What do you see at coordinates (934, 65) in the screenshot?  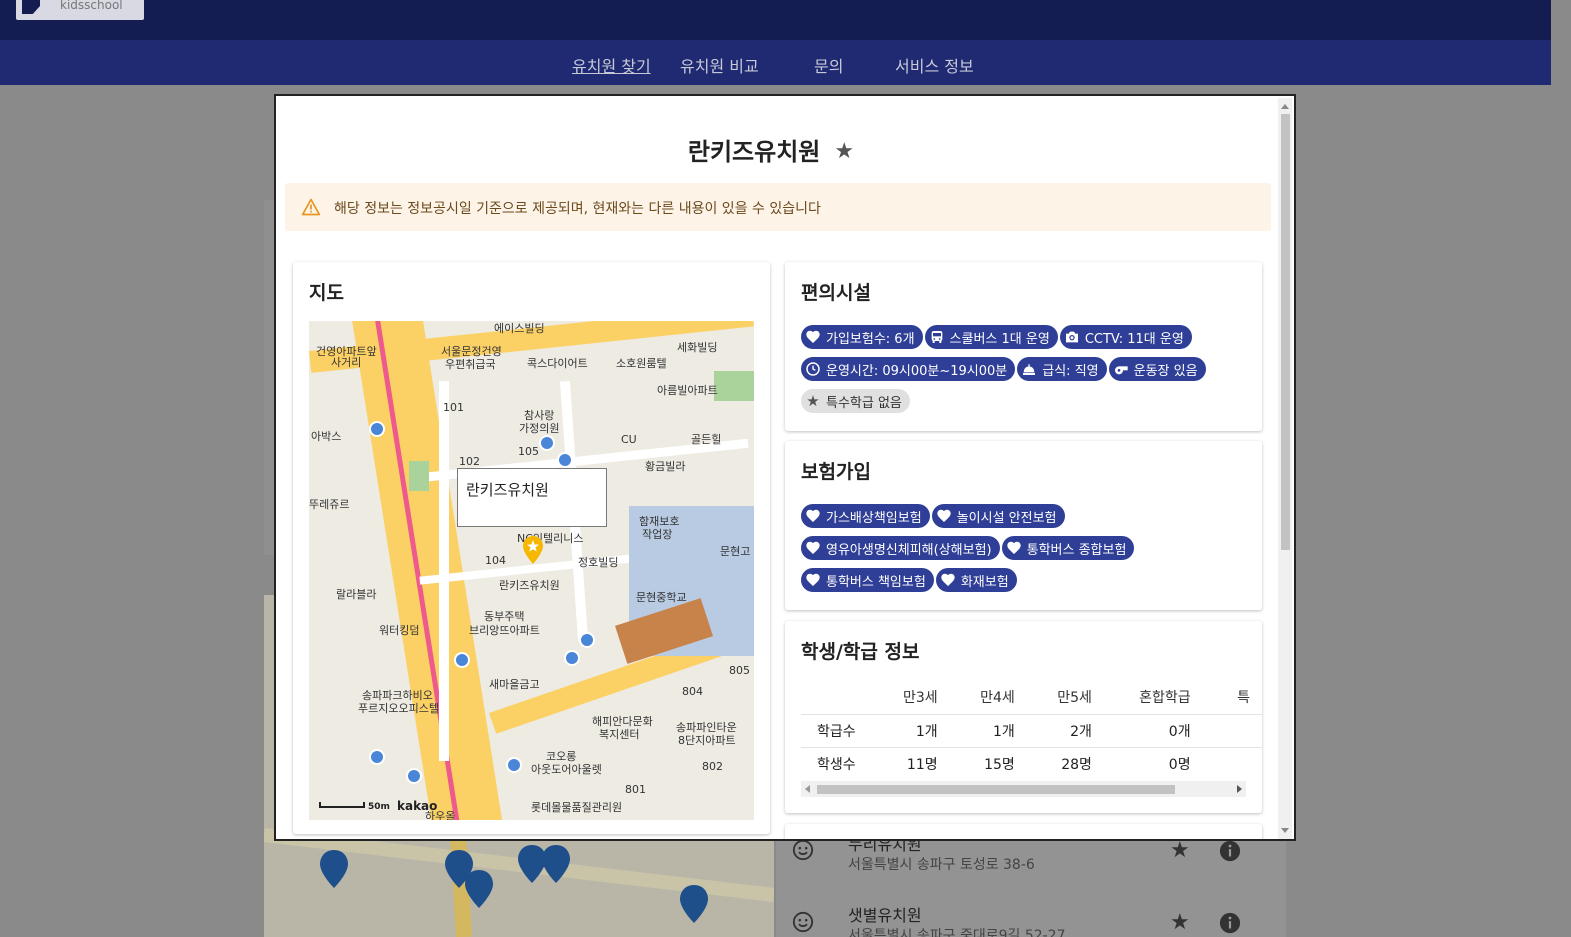 I see `nav-service-info: 서비스 정보` at bounding box center [934, 65].